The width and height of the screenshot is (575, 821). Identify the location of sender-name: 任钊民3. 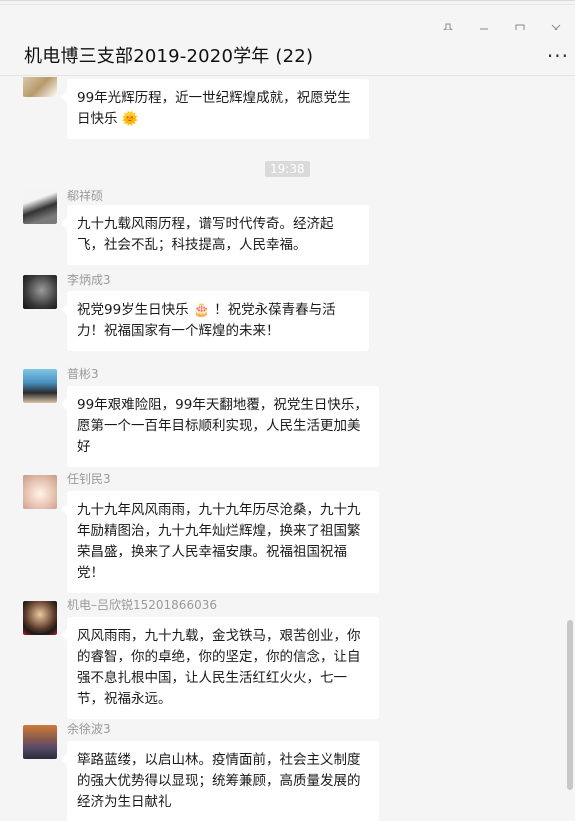
(89, 479).